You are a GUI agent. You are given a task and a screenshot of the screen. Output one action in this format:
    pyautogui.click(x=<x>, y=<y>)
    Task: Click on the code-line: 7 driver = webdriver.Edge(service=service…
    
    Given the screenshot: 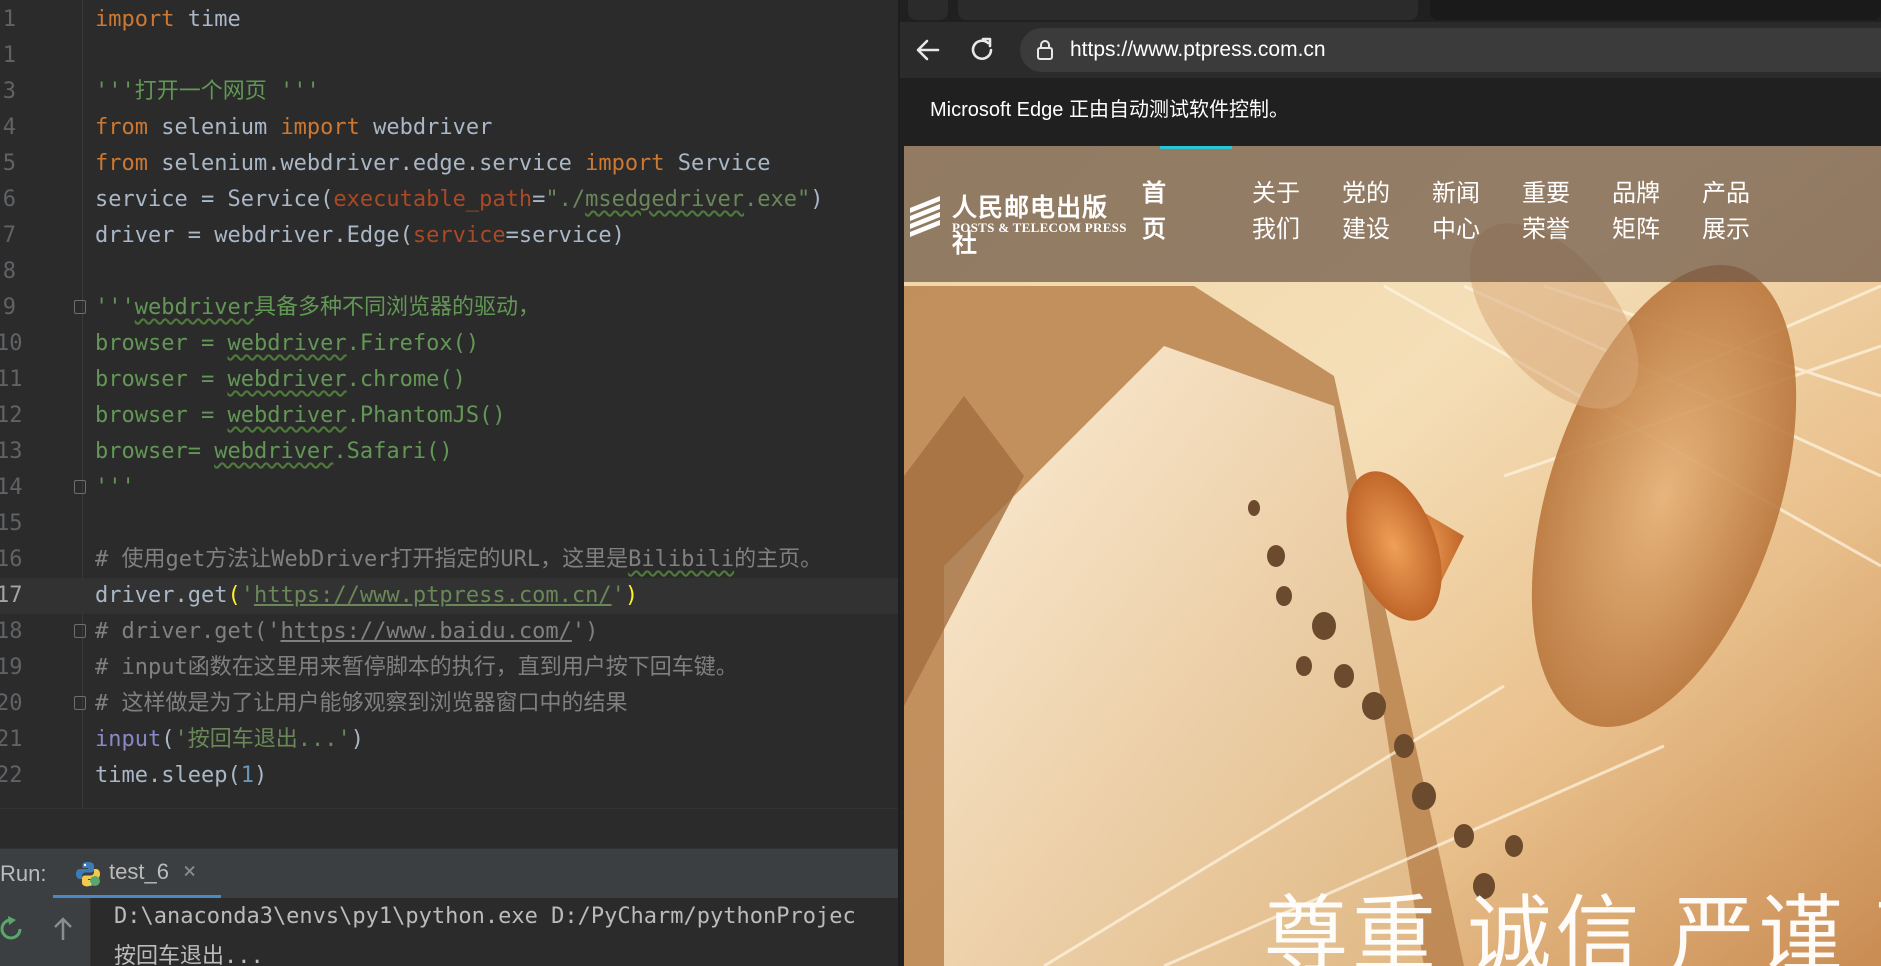 What is the action you would take?
    pyautogui.click(x=449, y=236)
    